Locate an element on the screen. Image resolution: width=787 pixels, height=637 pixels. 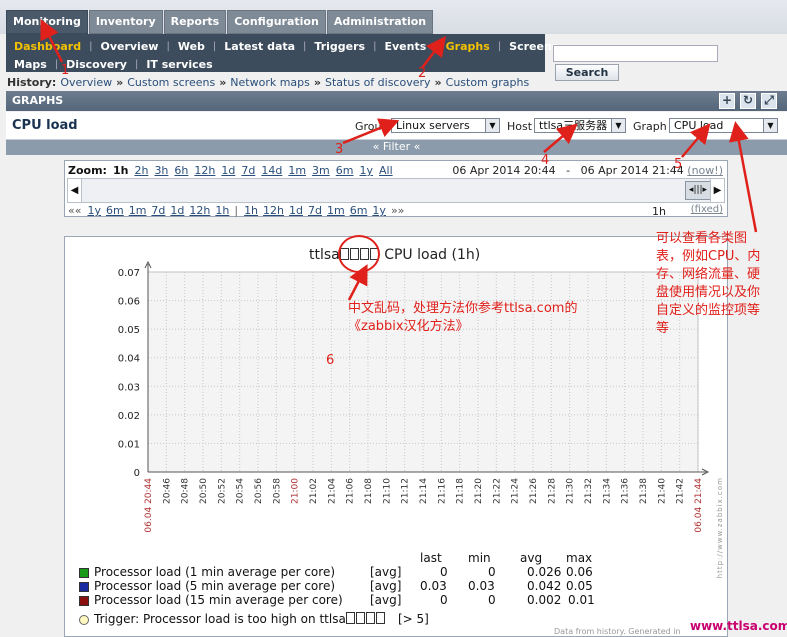
legend-agg: [avg] is located at coordinates (386, 600).